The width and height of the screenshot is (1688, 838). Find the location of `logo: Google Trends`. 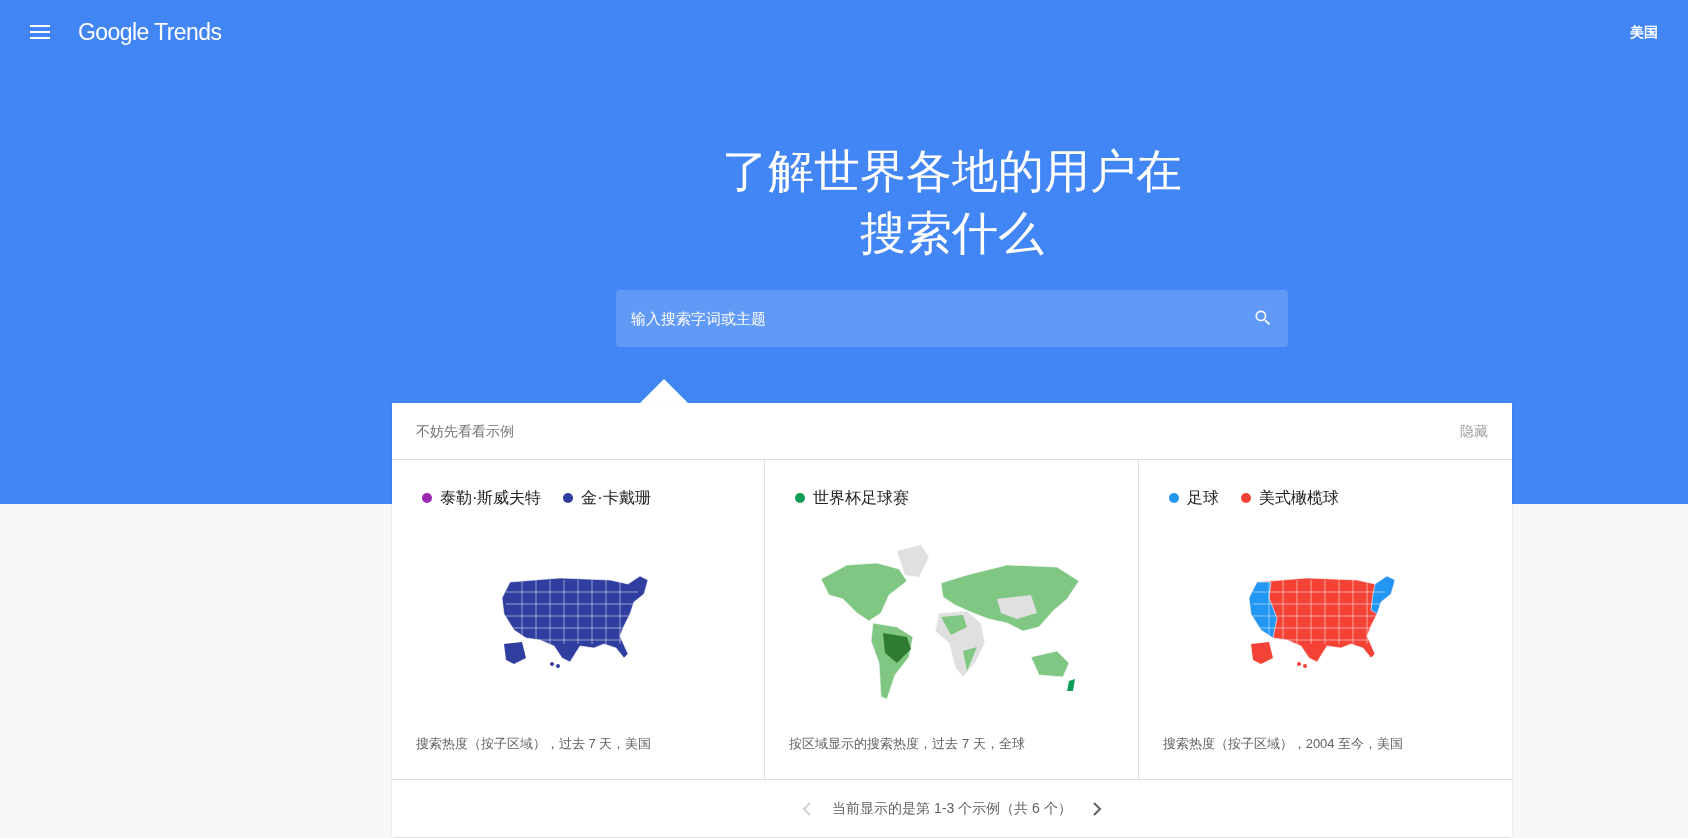

logo: Google Trends is located at coordinates (150, 32).